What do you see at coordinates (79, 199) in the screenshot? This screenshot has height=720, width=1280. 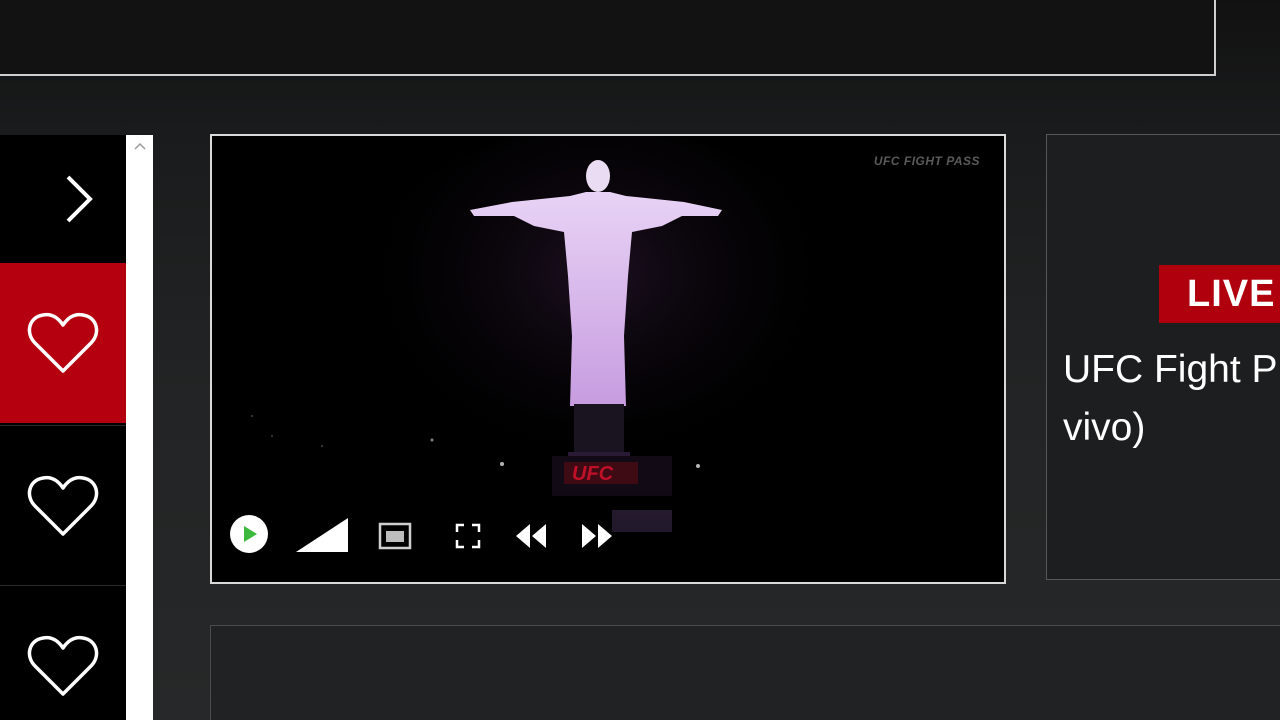 I see `chevron-right-icon` at bounding box center [79, 199].